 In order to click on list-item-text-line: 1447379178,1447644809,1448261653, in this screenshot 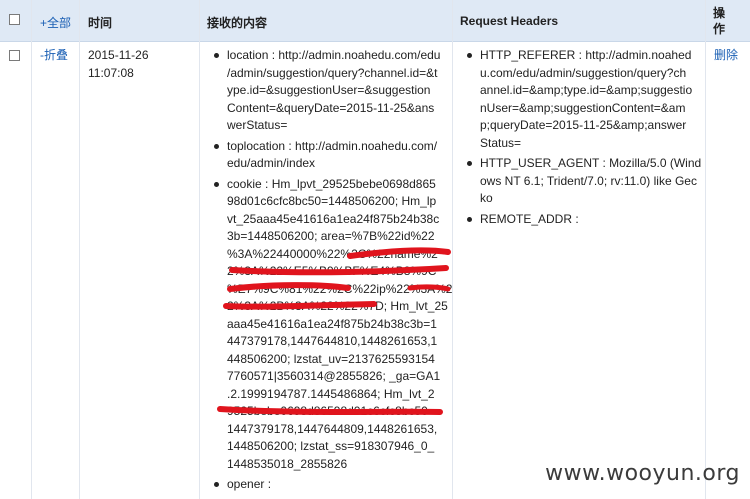, I will do `click(332, 428)`.